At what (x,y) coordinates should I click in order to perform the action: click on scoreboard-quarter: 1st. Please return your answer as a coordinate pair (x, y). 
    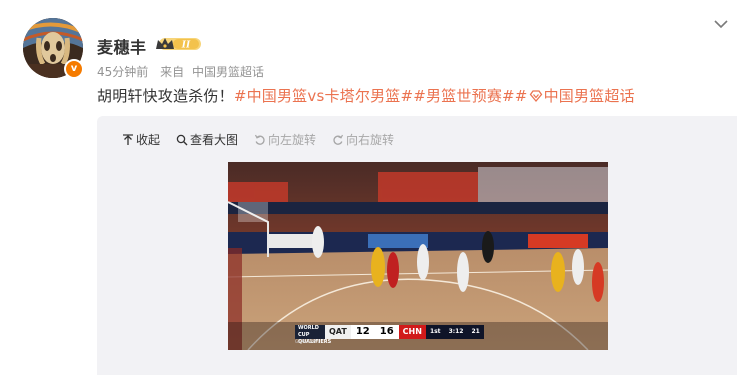
    Looking at the image, I should click on (435, 332).